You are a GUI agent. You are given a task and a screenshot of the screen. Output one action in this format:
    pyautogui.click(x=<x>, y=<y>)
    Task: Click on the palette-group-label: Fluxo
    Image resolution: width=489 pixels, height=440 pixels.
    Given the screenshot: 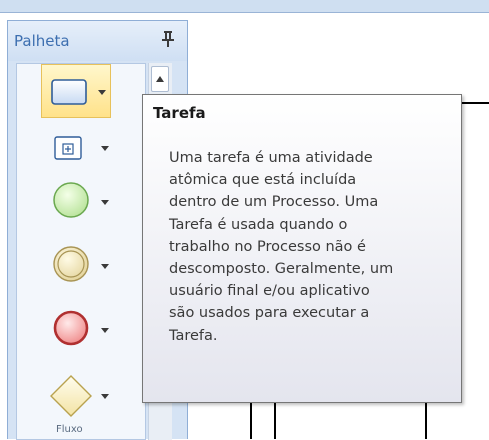 What is the action you would take?
    pyautogui.click(x=69, y=429)
    